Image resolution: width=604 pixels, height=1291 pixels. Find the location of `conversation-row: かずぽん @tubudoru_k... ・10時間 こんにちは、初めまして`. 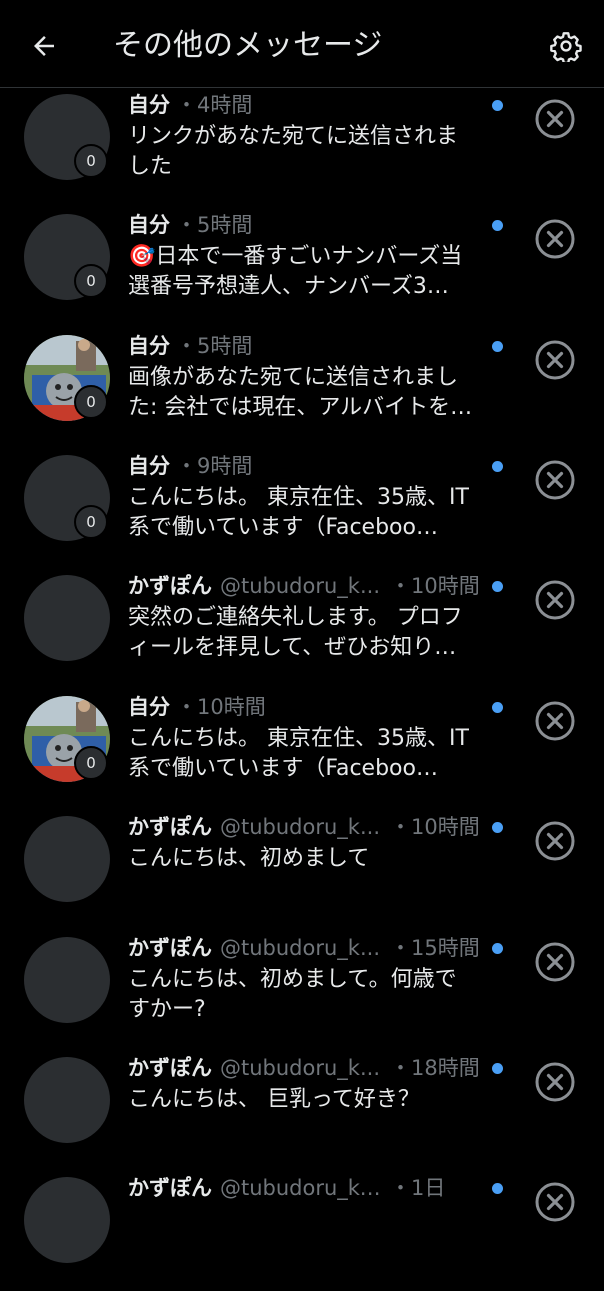

conversation-row: かずぽん @tubudoru_k... ・10時間 こんにちは、初めまして is located at coordinates (302, 870).